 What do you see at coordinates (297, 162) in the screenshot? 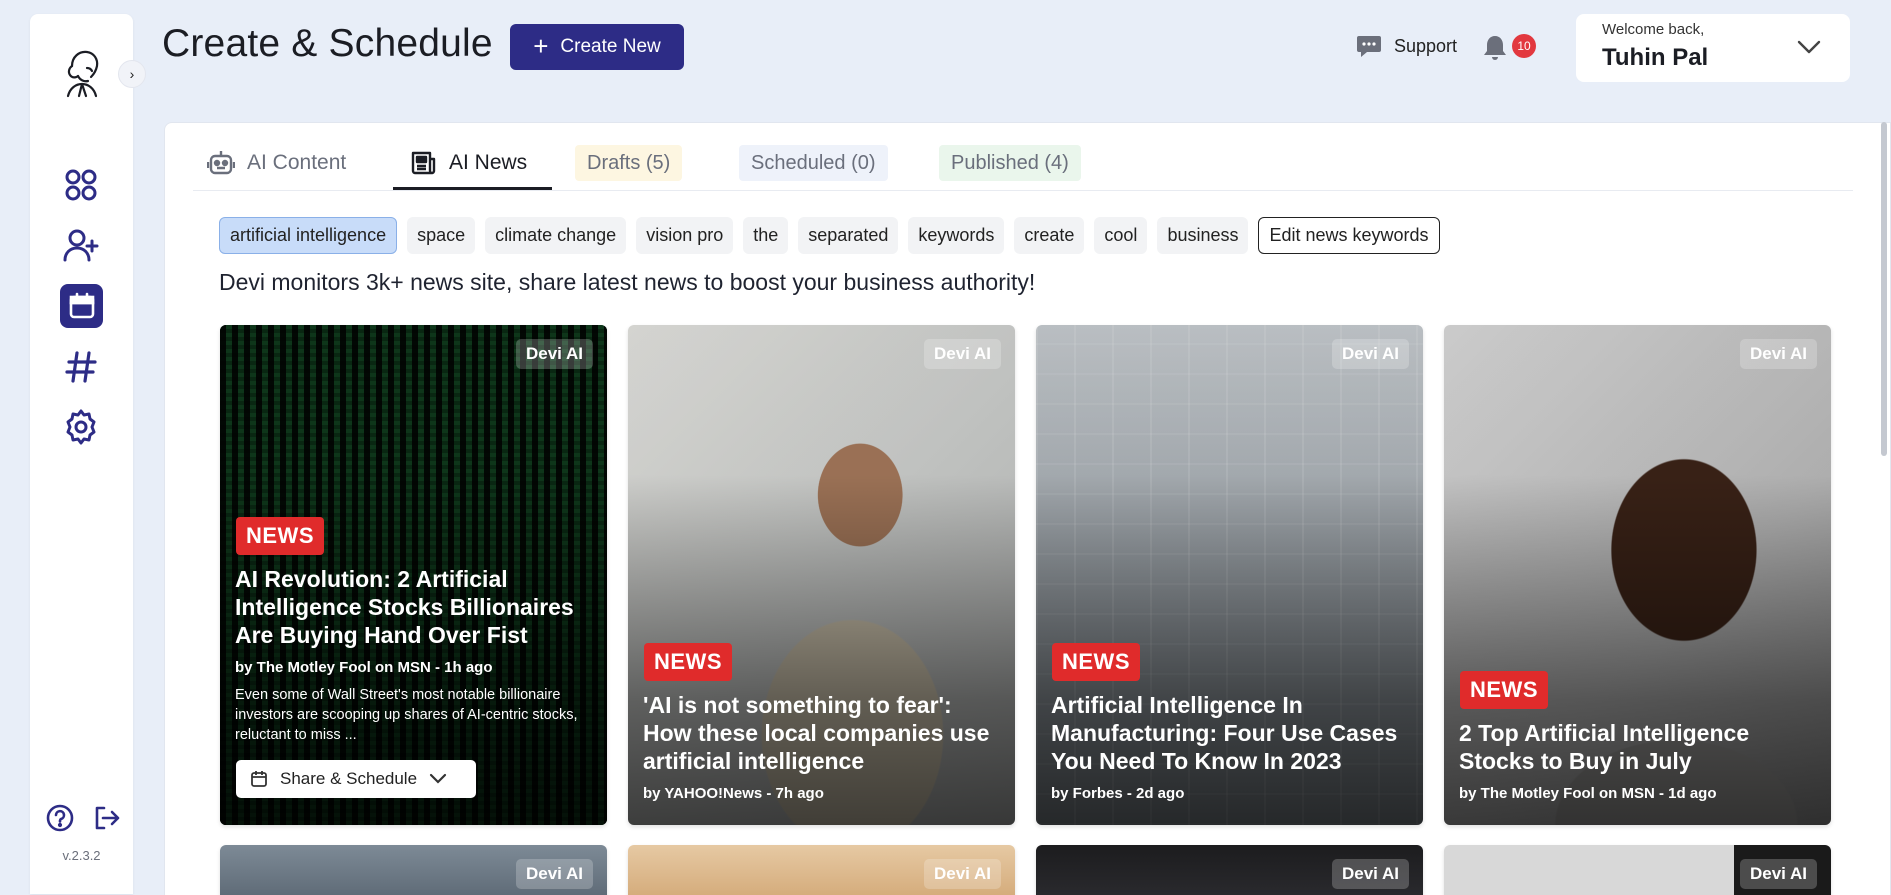
I see `tab-ai-content-label: AI Content` at bounding box center [297, 162].